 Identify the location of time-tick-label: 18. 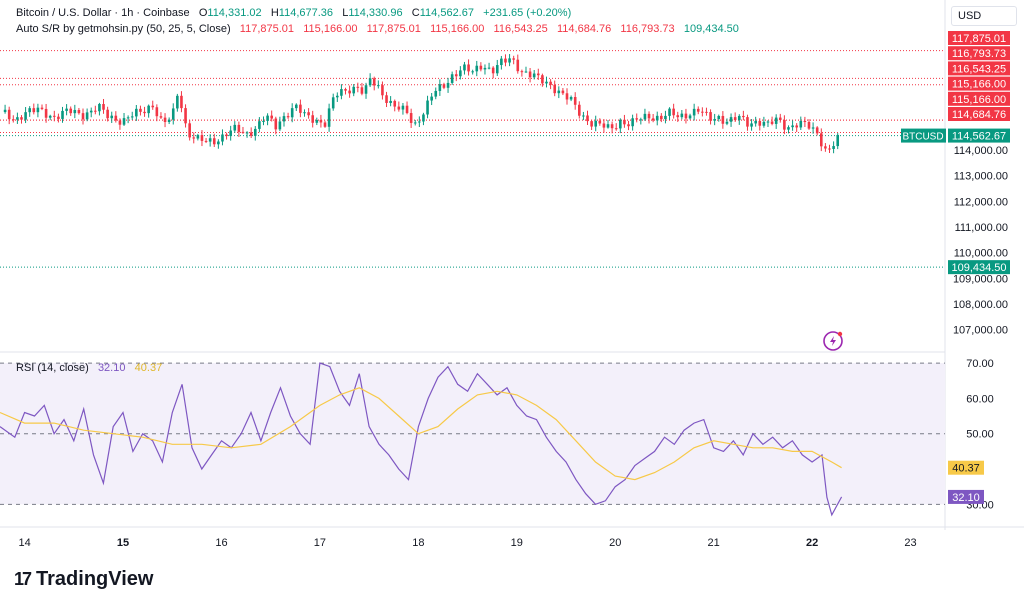
(418, 543).